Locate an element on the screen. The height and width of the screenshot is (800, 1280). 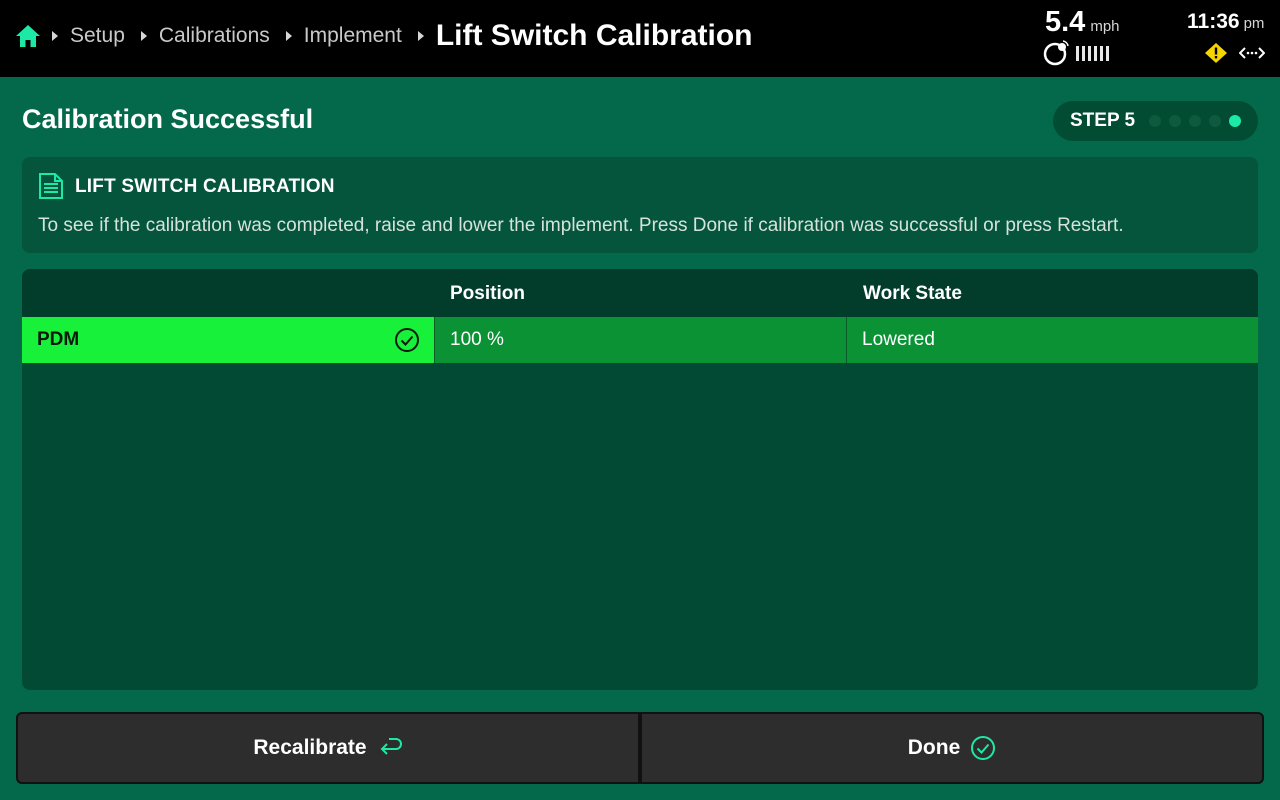
breadcrumb-setup: Setup is located at coordinates (97, 36).